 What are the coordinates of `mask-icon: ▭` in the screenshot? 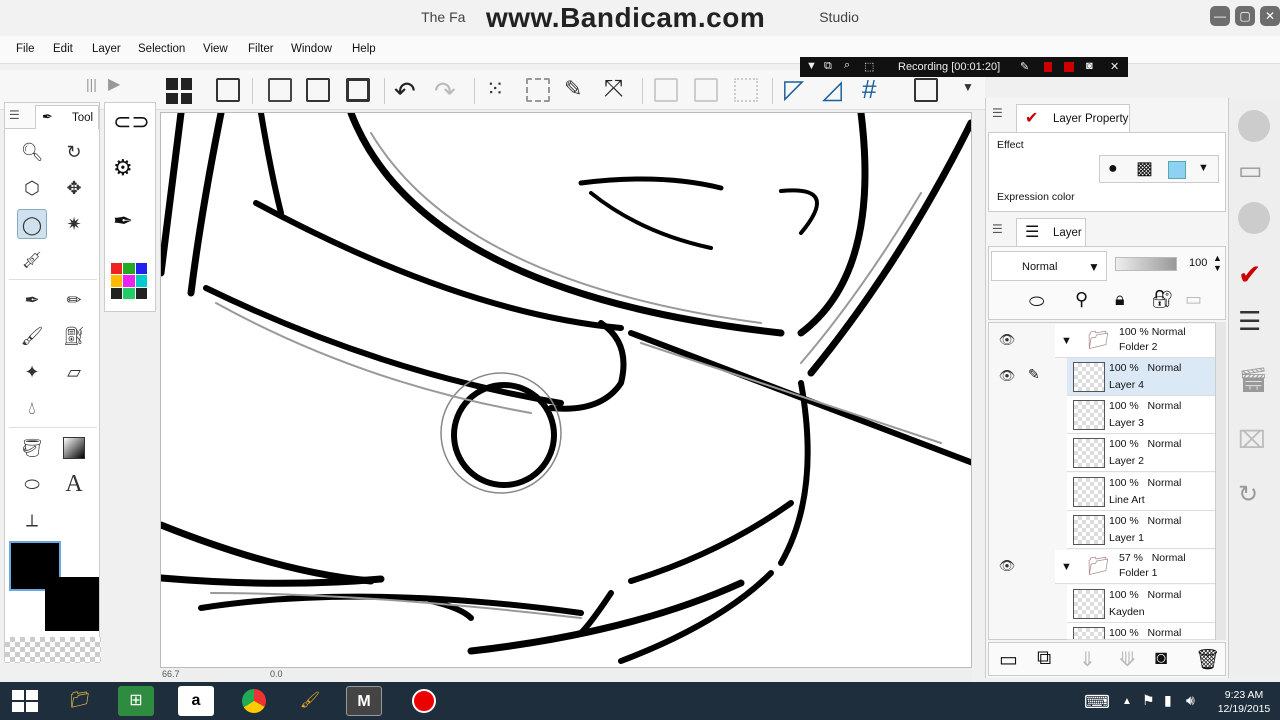 It's located at (1193, 299).